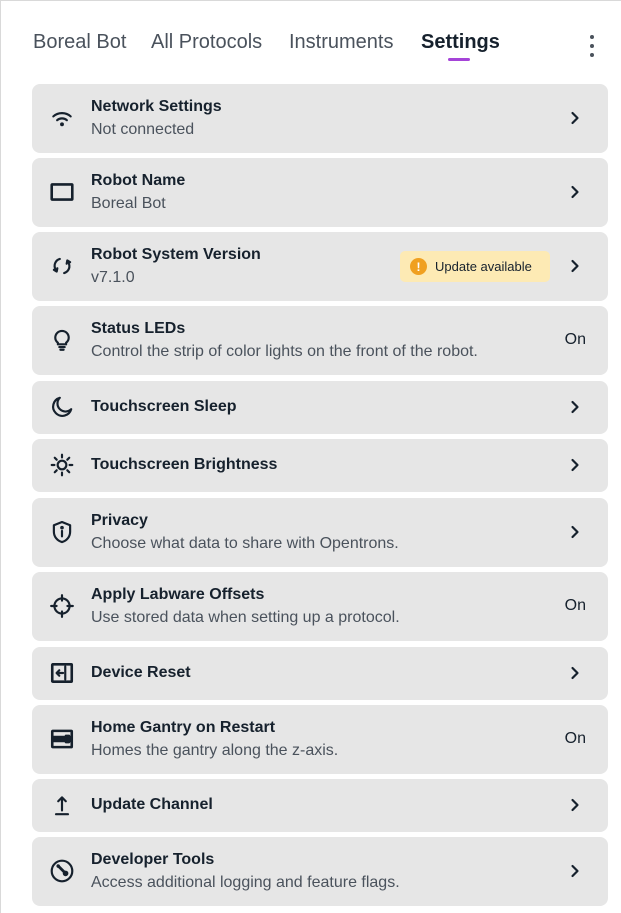  What do you see at coordinates (79, 42) in the screenshot?
I see `tab-robot-name: Boreal Bot` at bounding box center [79, 42].